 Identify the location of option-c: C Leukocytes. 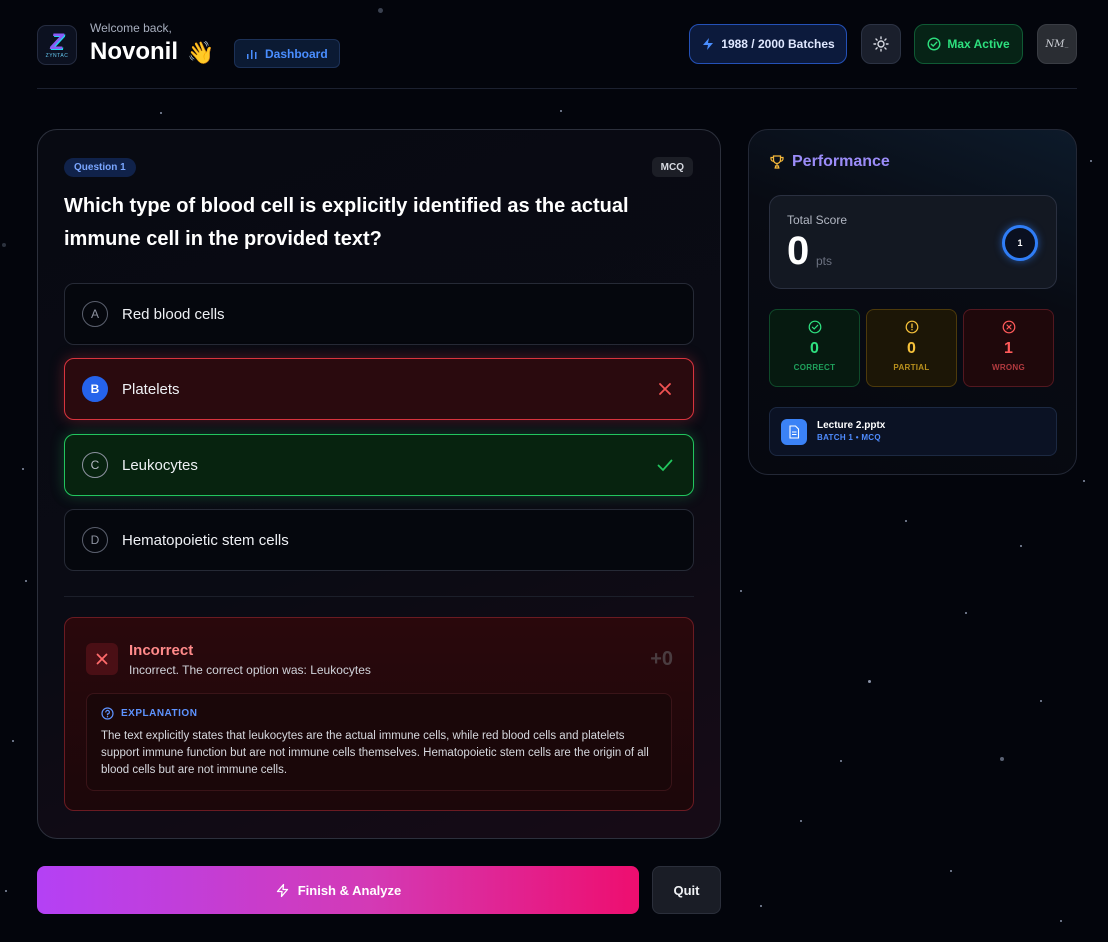
(379, 465).